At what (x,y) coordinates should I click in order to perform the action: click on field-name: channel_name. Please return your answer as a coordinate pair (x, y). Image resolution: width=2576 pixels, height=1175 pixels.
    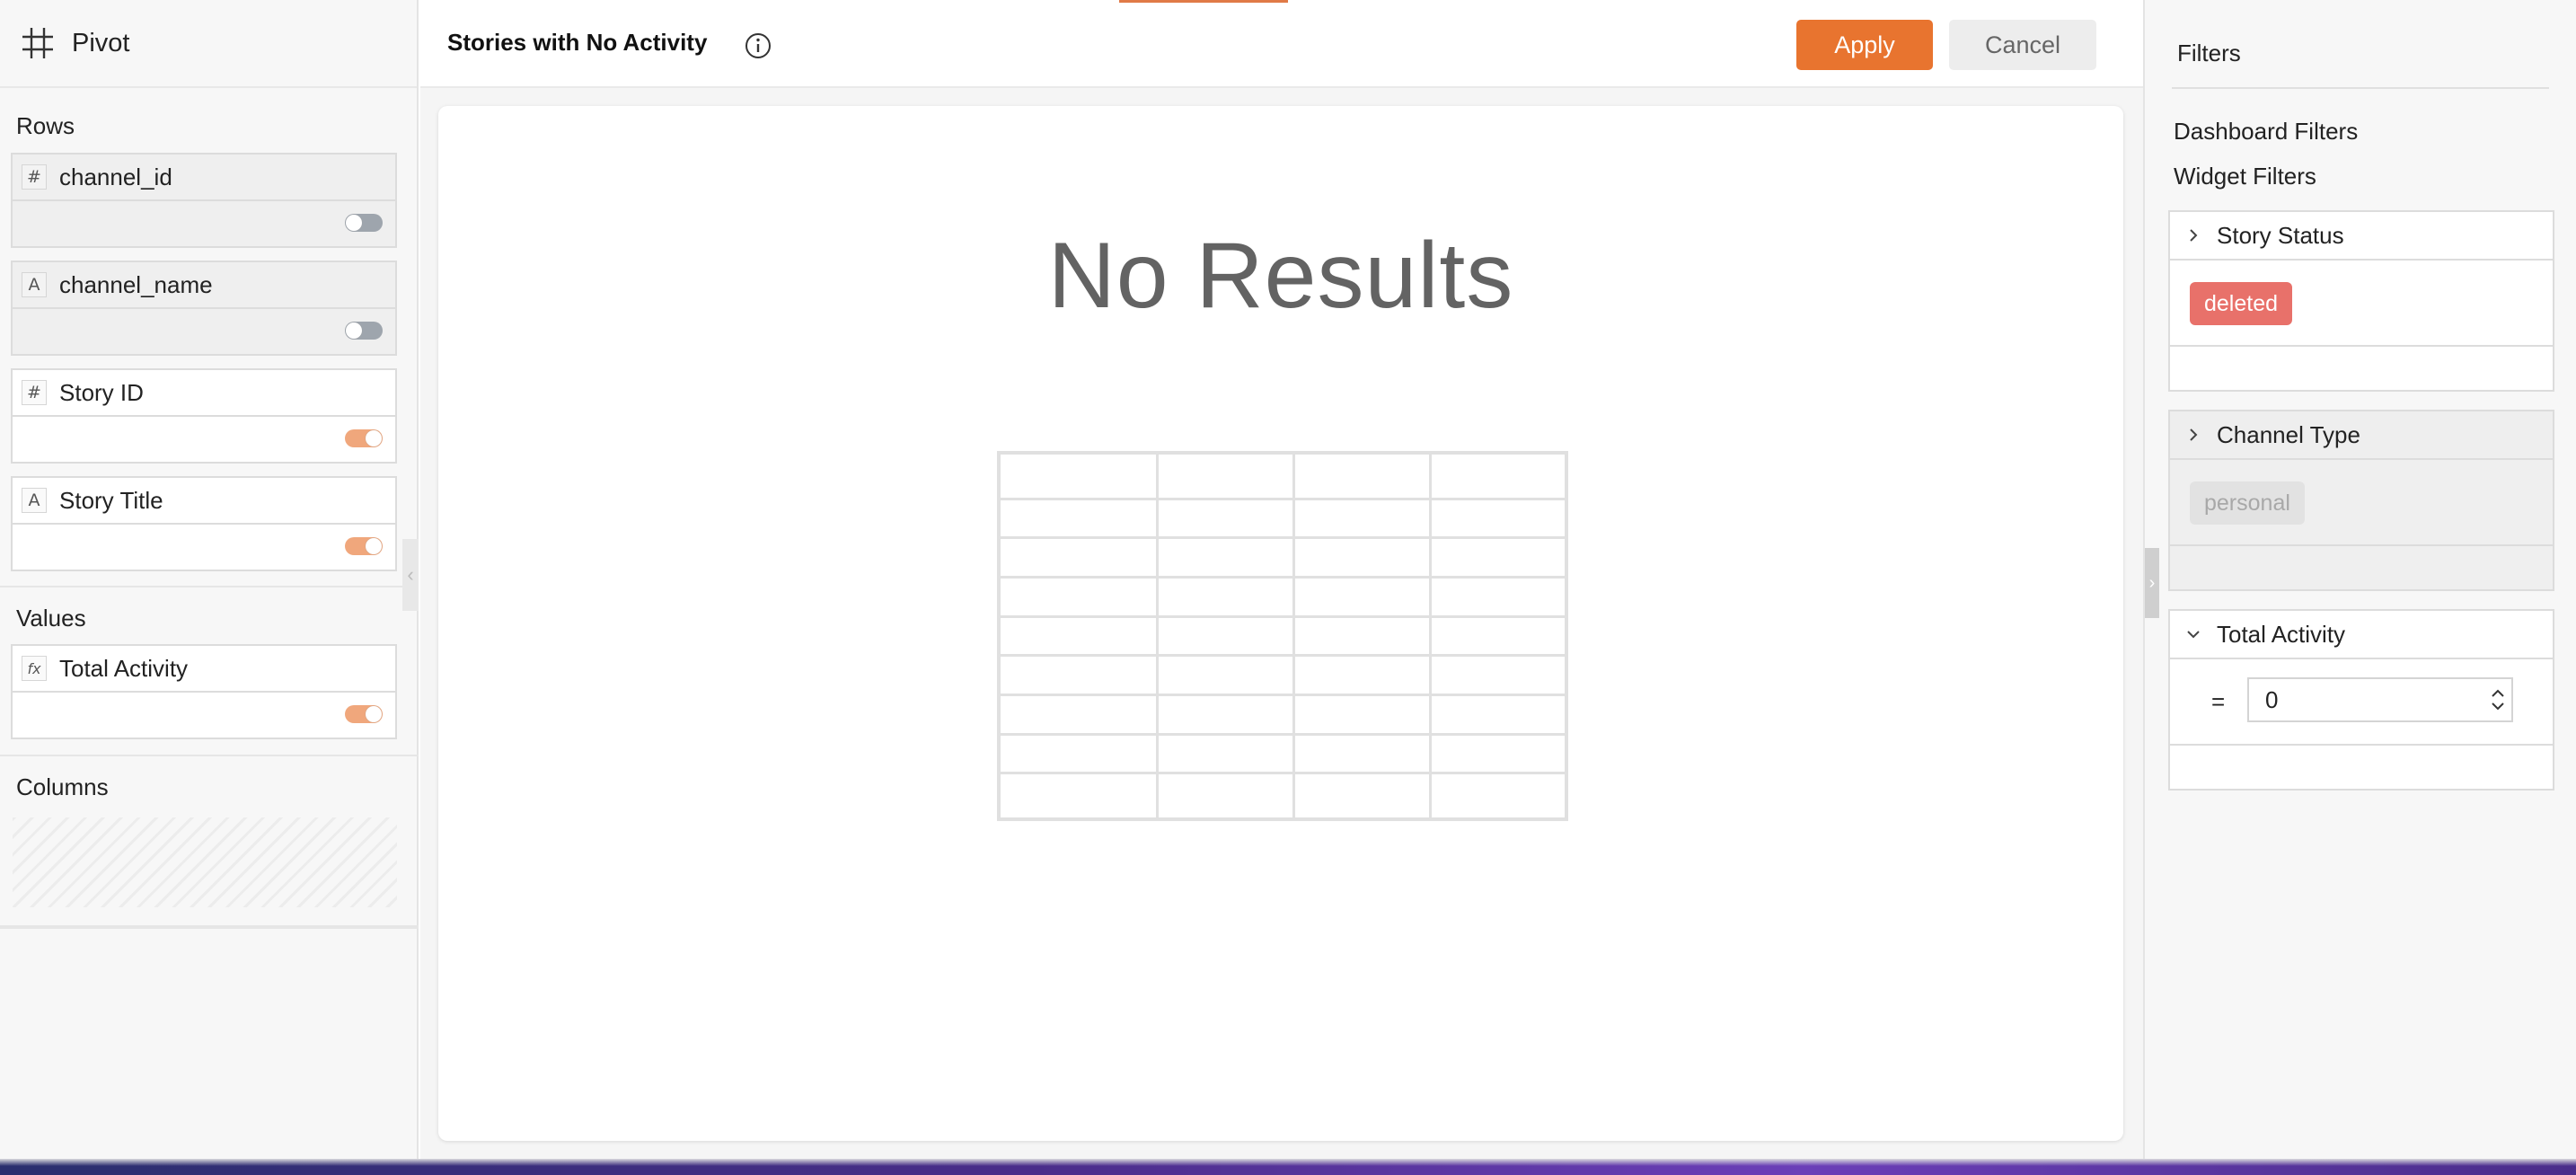
    Looking at the image, I should click on (136, 284).